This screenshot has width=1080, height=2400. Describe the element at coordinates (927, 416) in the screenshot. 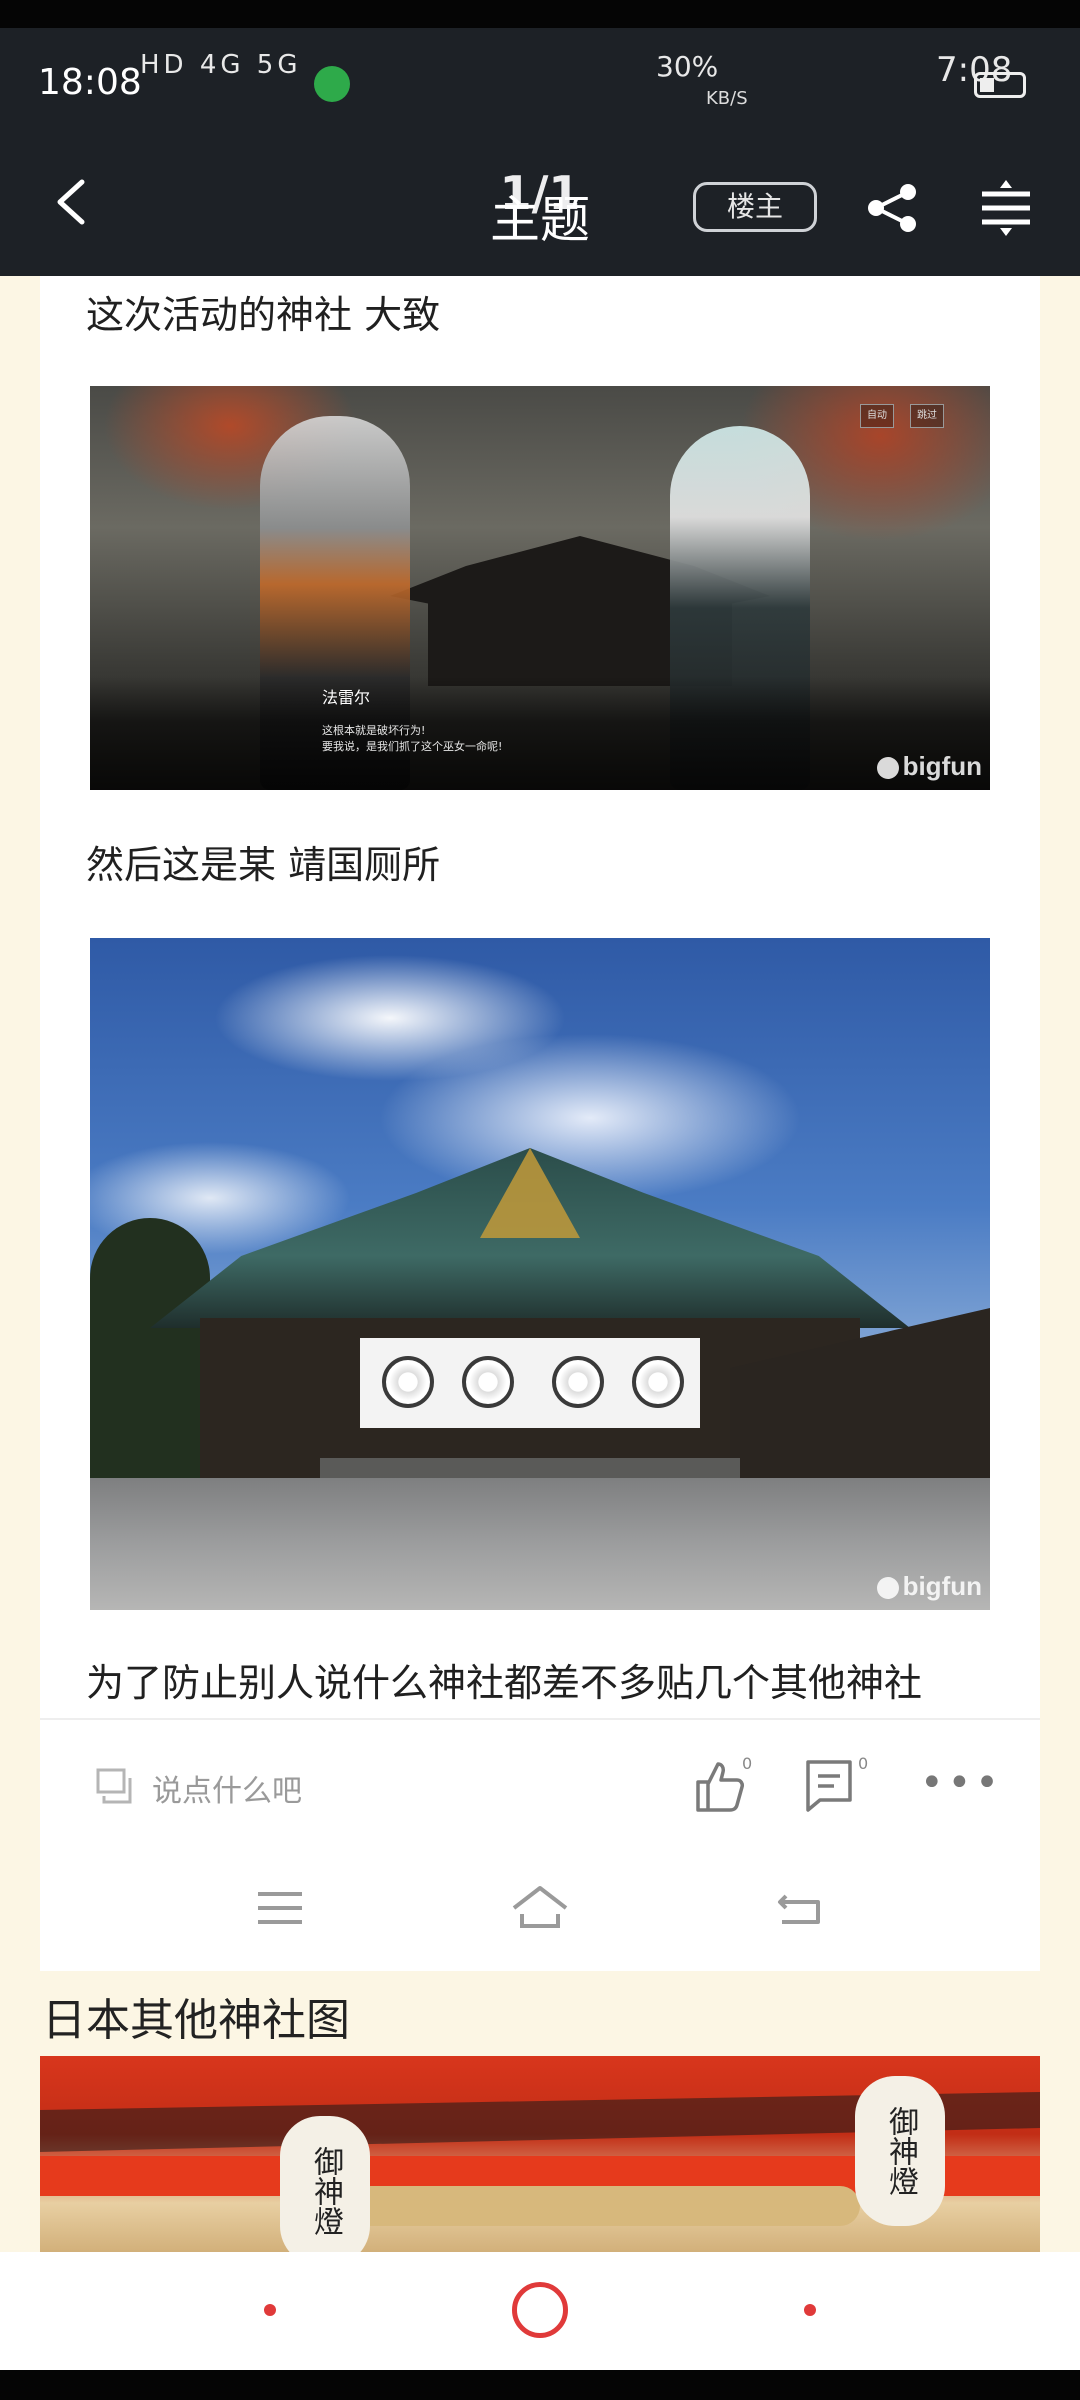

I see `skip-label: 跳过` at that location.